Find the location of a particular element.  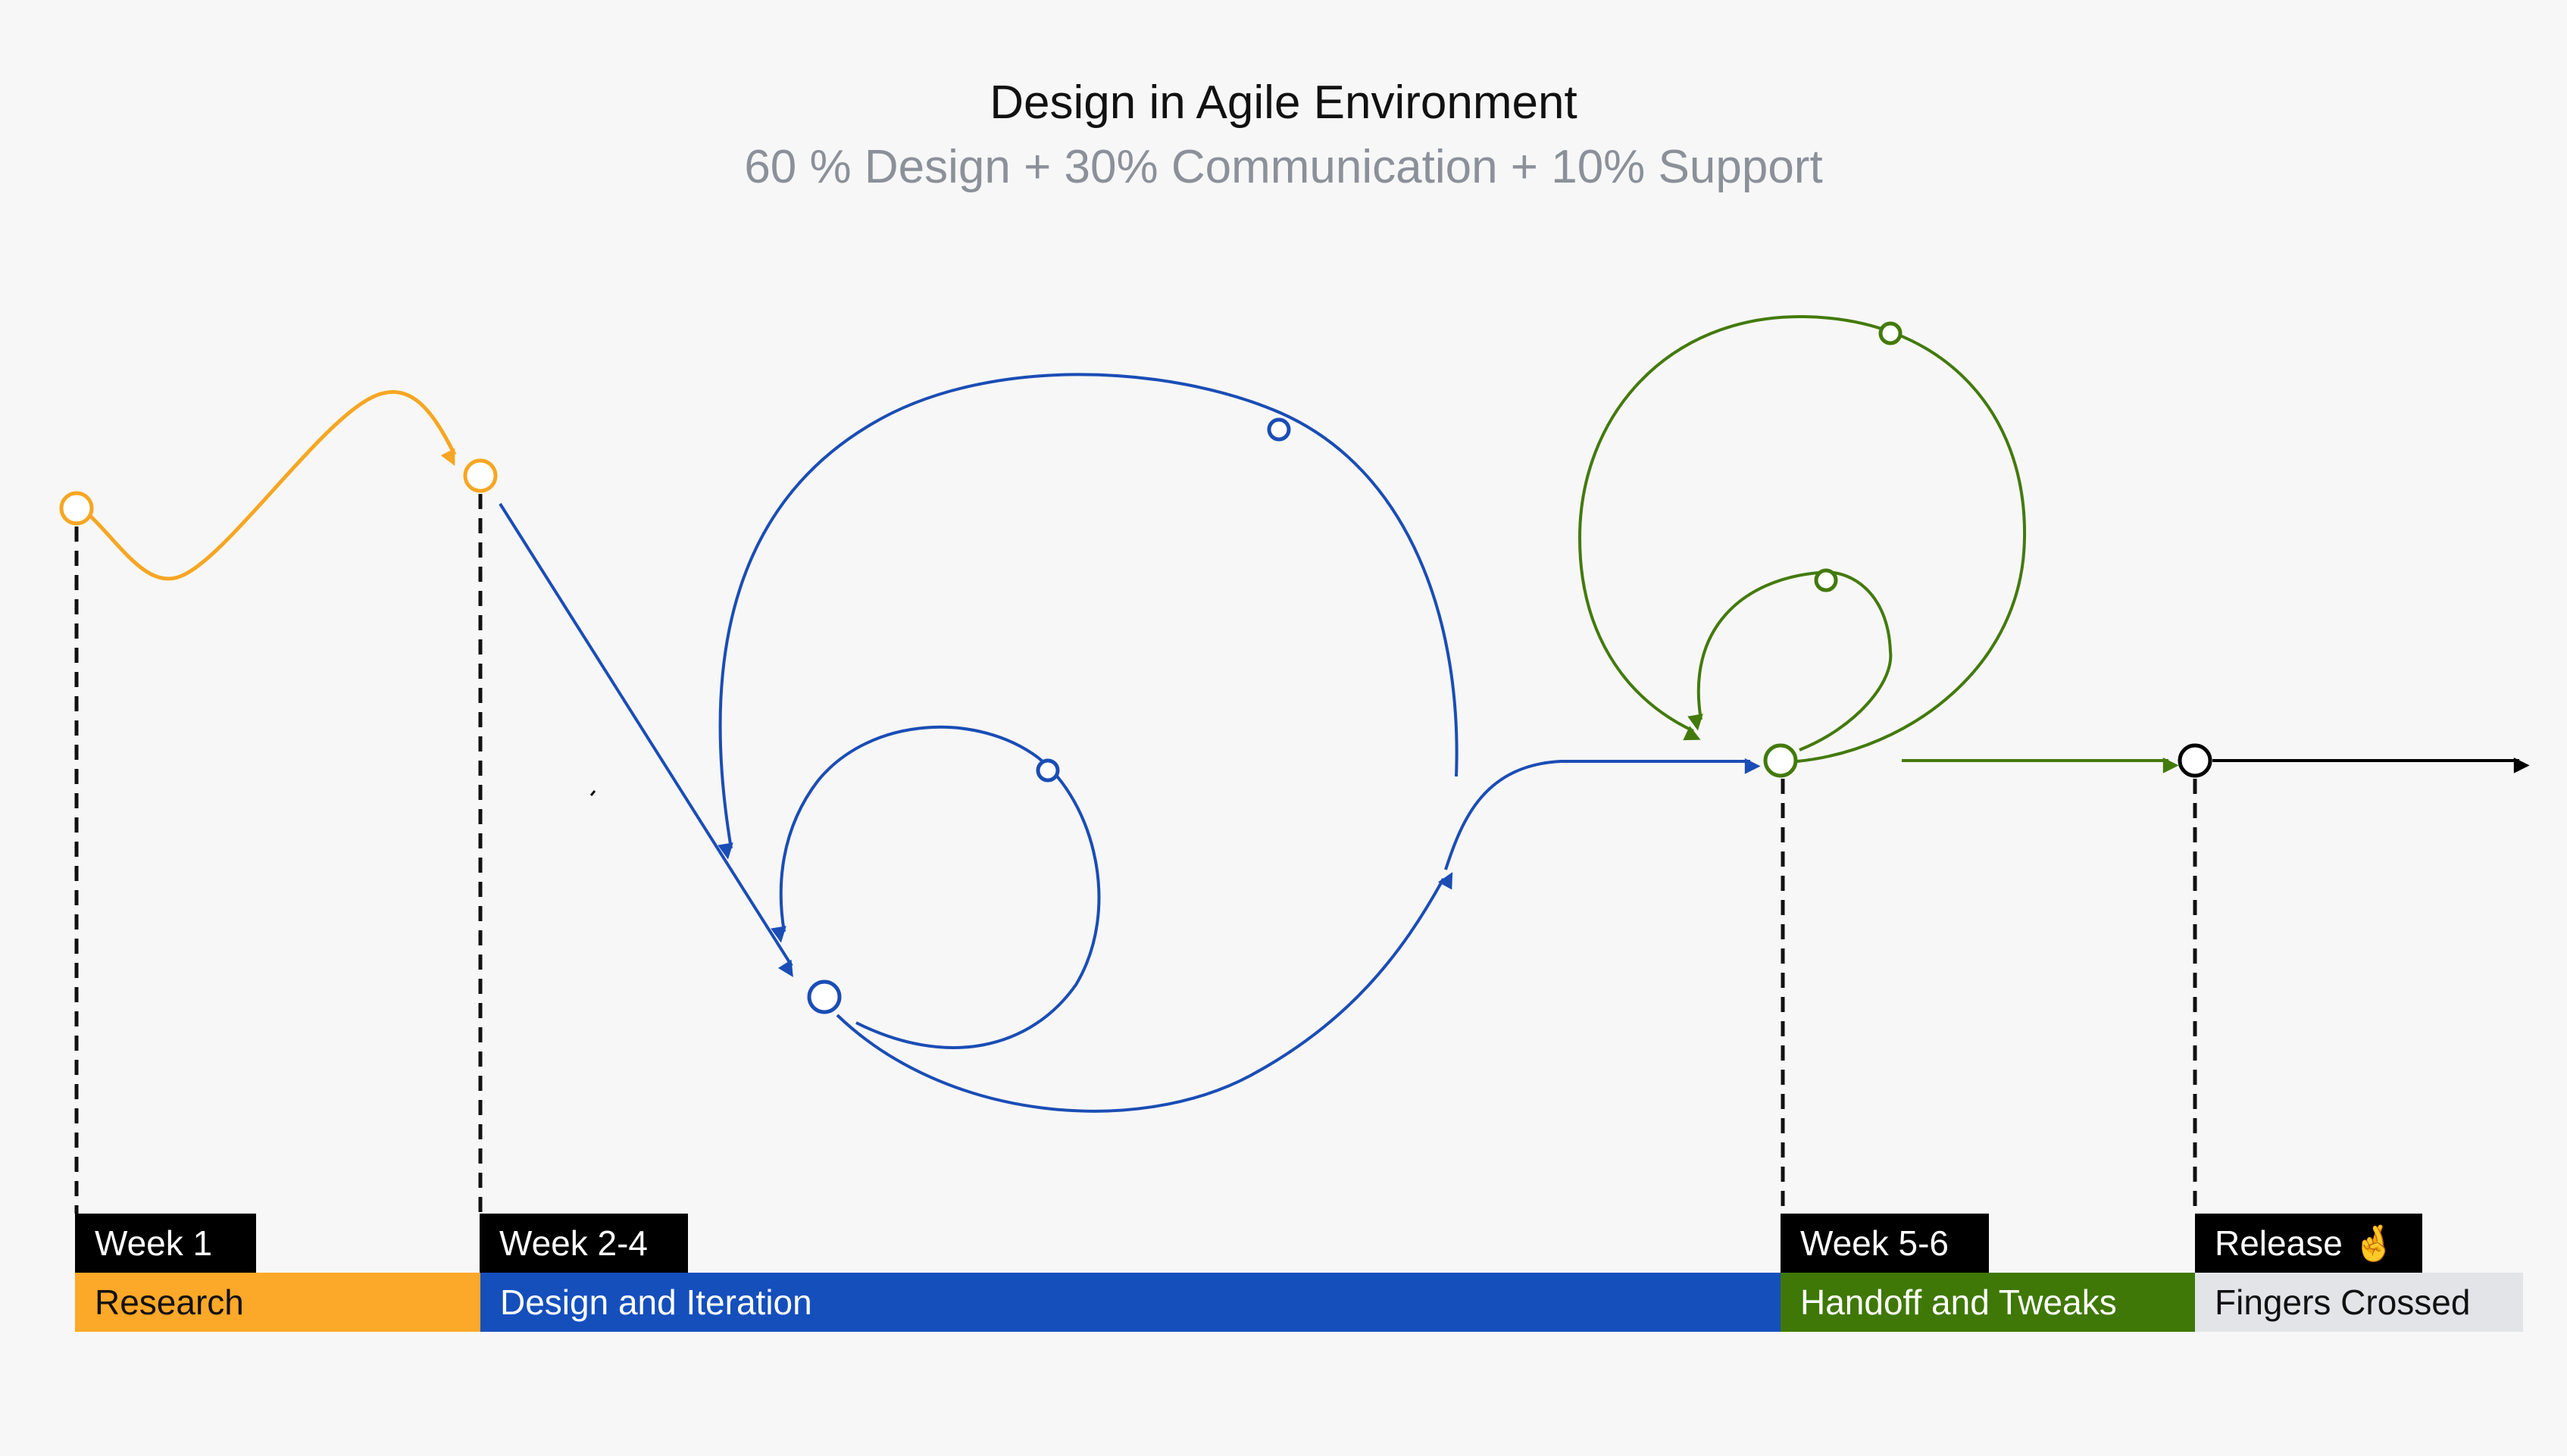

week-tag-release: Release 🤞 is located at coordinates (2308, 1243).